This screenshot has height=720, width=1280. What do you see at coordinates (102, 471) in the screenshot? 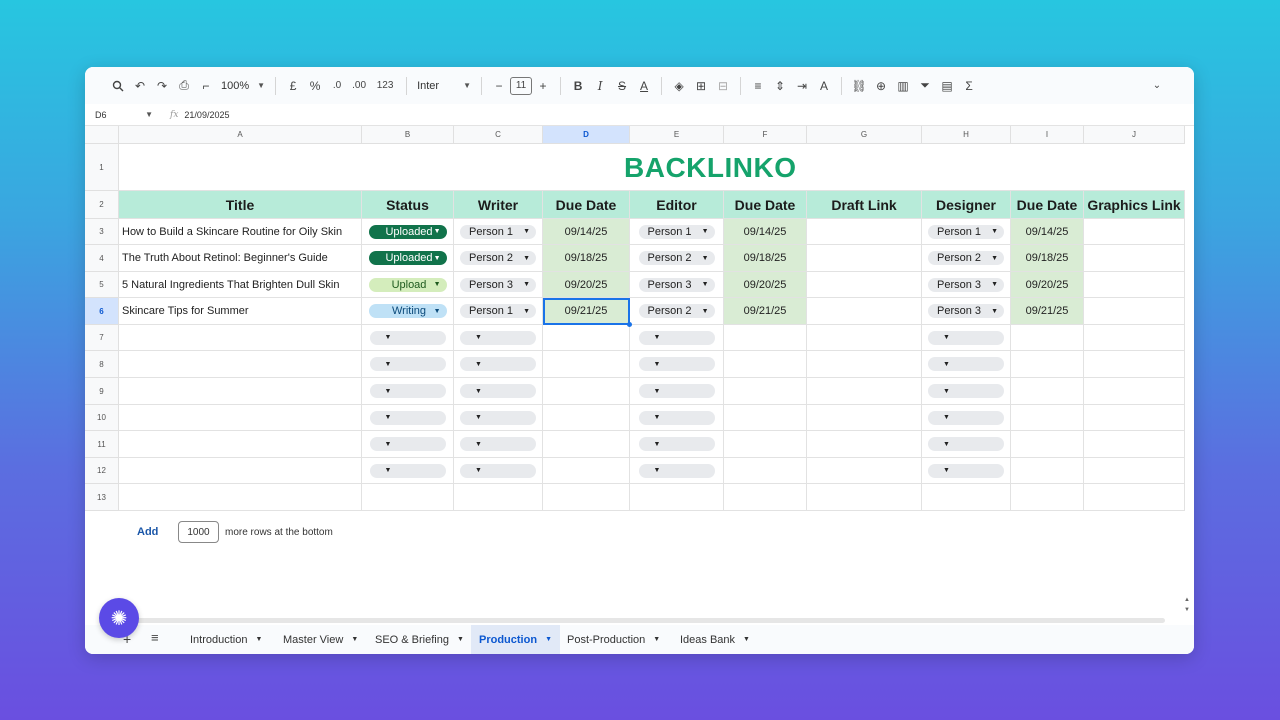
I see `row-header-12: 12` at bounding box center [102, 471].